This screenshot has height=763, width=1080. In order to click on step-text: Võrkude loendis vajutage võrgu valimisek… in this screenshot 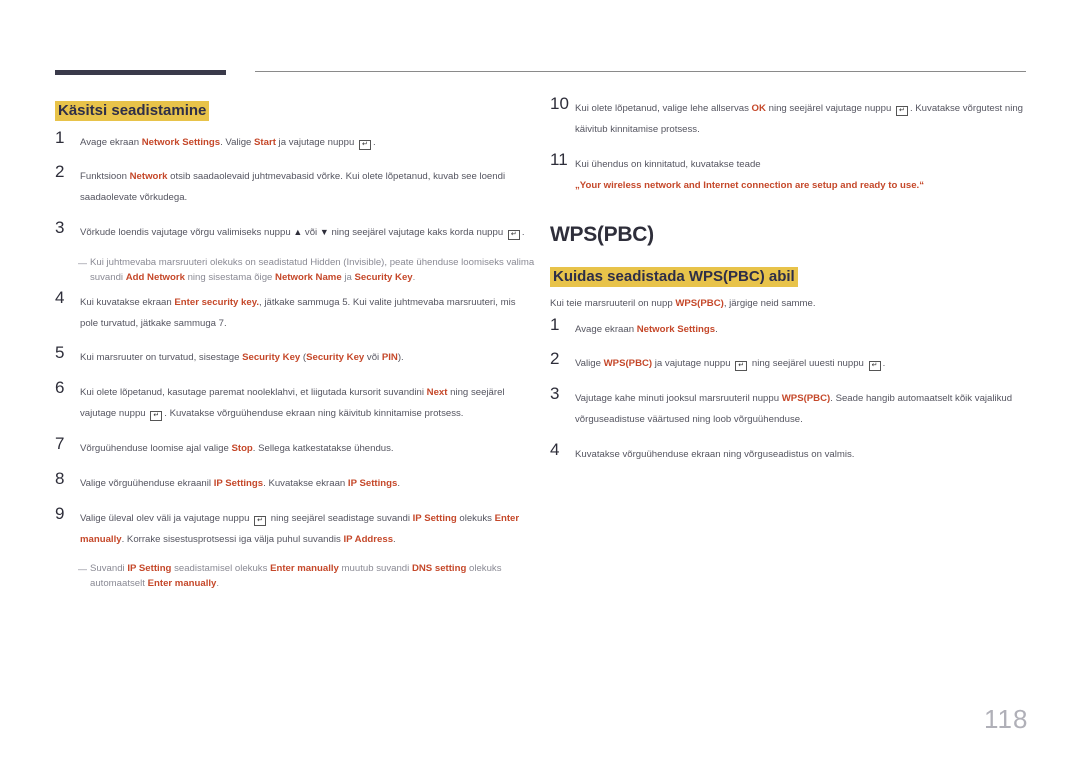, I will do `click(302, 233)`.